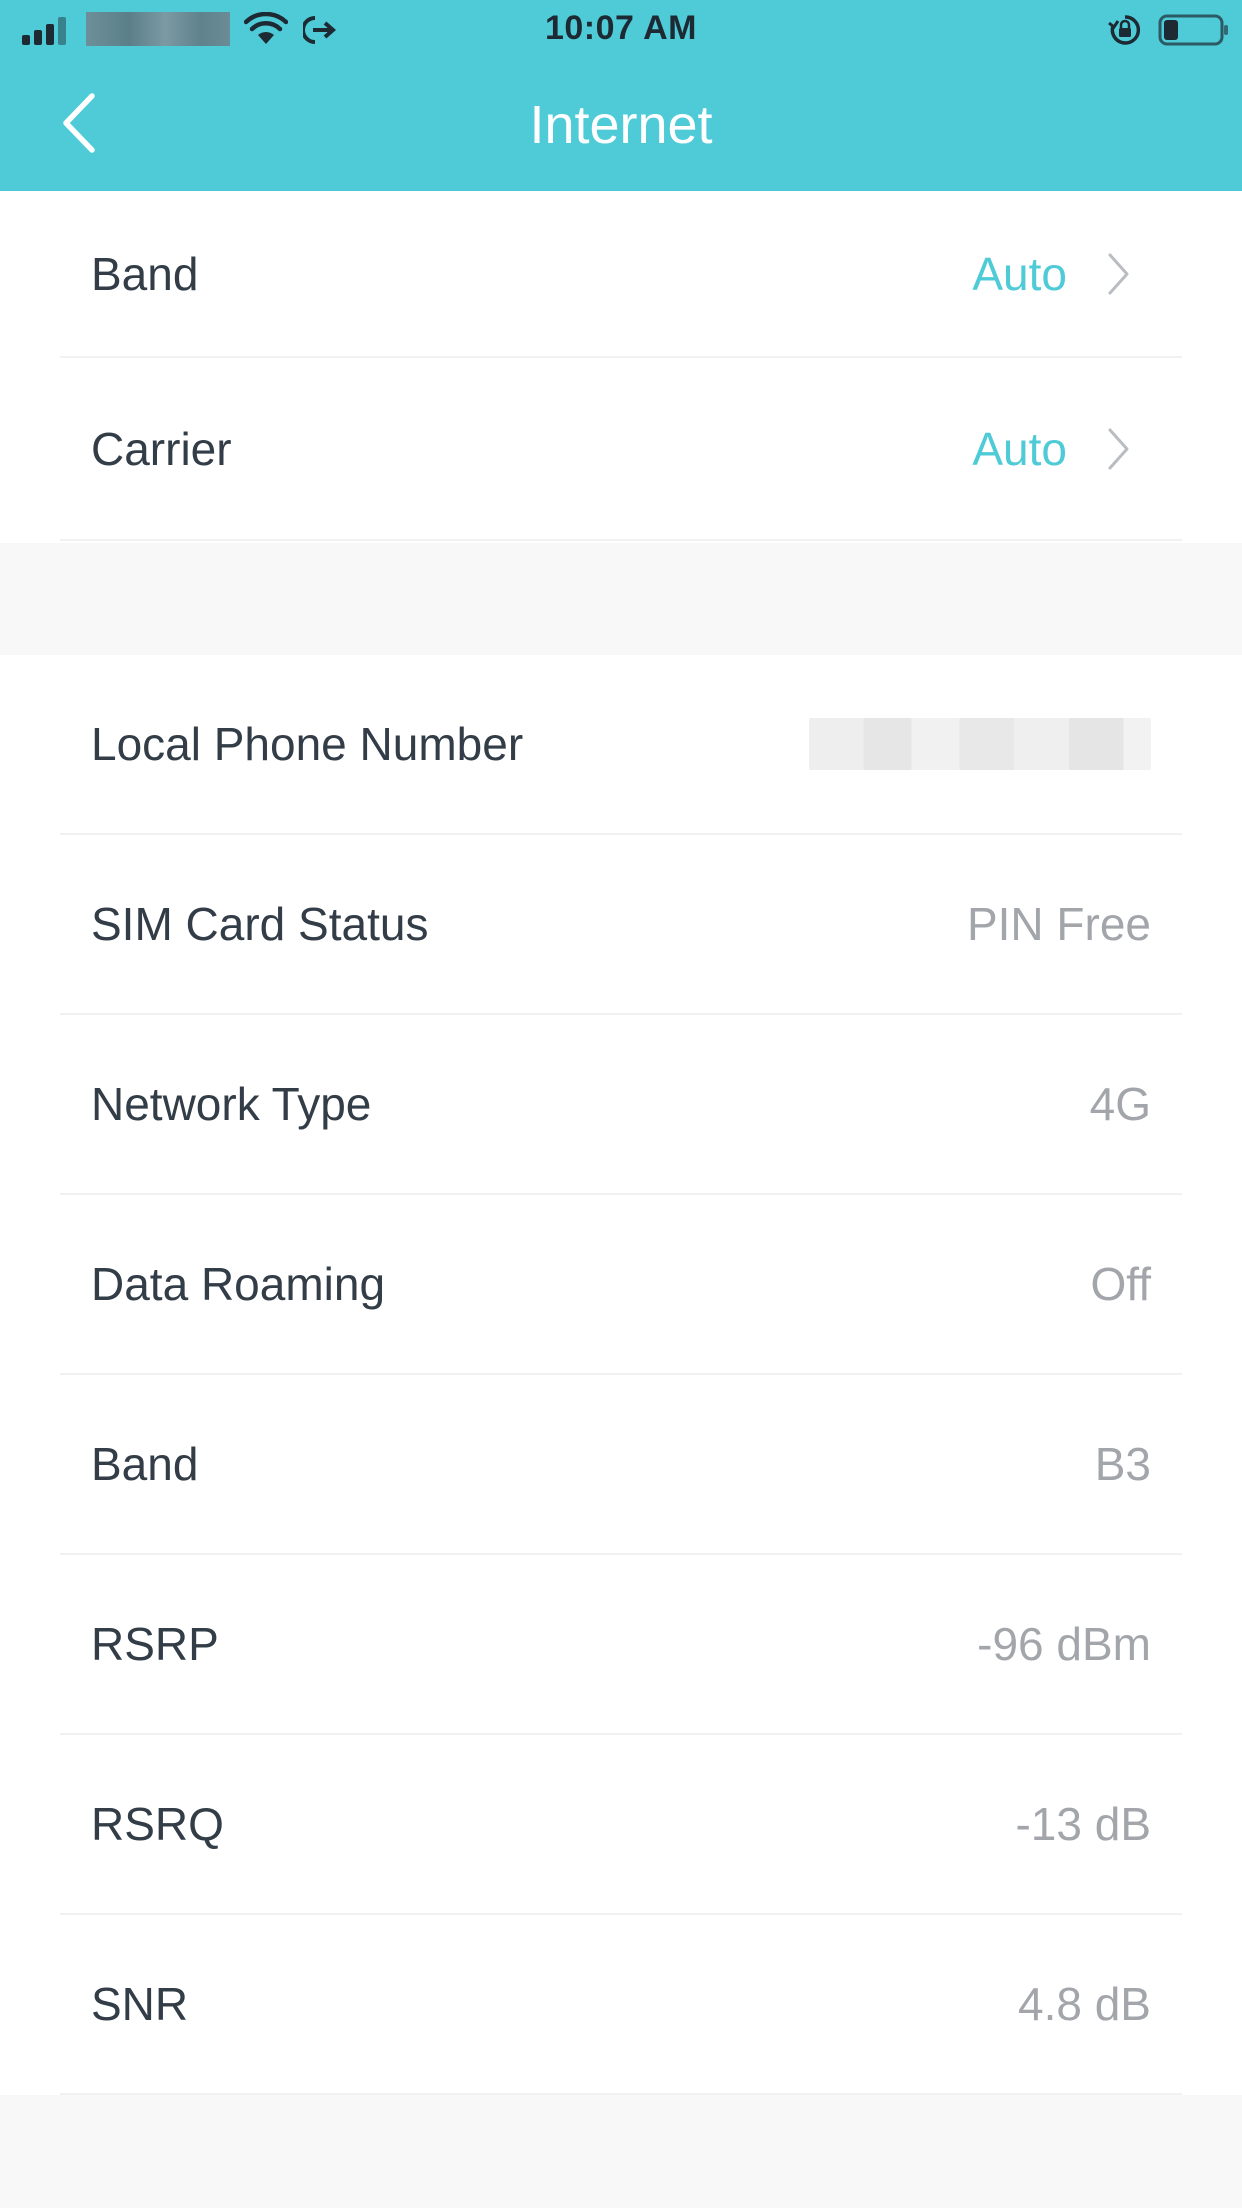 The height and width of the screenshot is (2208, 1242). Describe the element at coordinates (1064, 1644) in the screenshot. I see `row-value: -96 dBm` at that location.